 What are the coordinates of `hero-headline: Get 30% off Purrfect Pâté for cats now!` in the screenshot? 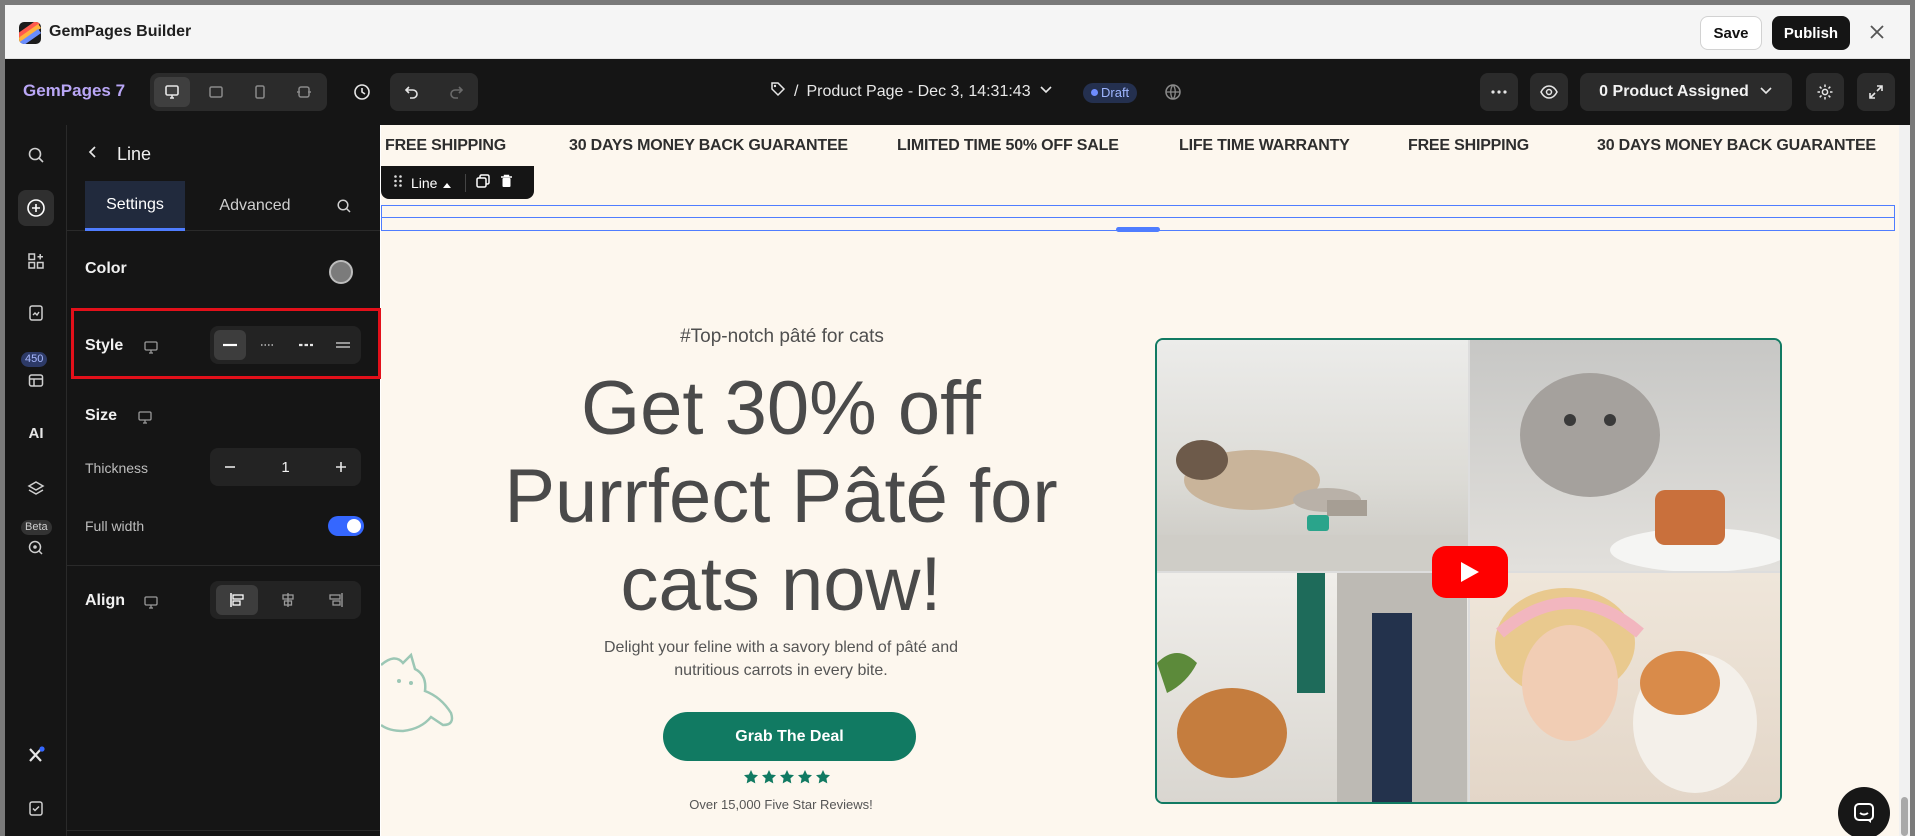 It's located at (781, 497).